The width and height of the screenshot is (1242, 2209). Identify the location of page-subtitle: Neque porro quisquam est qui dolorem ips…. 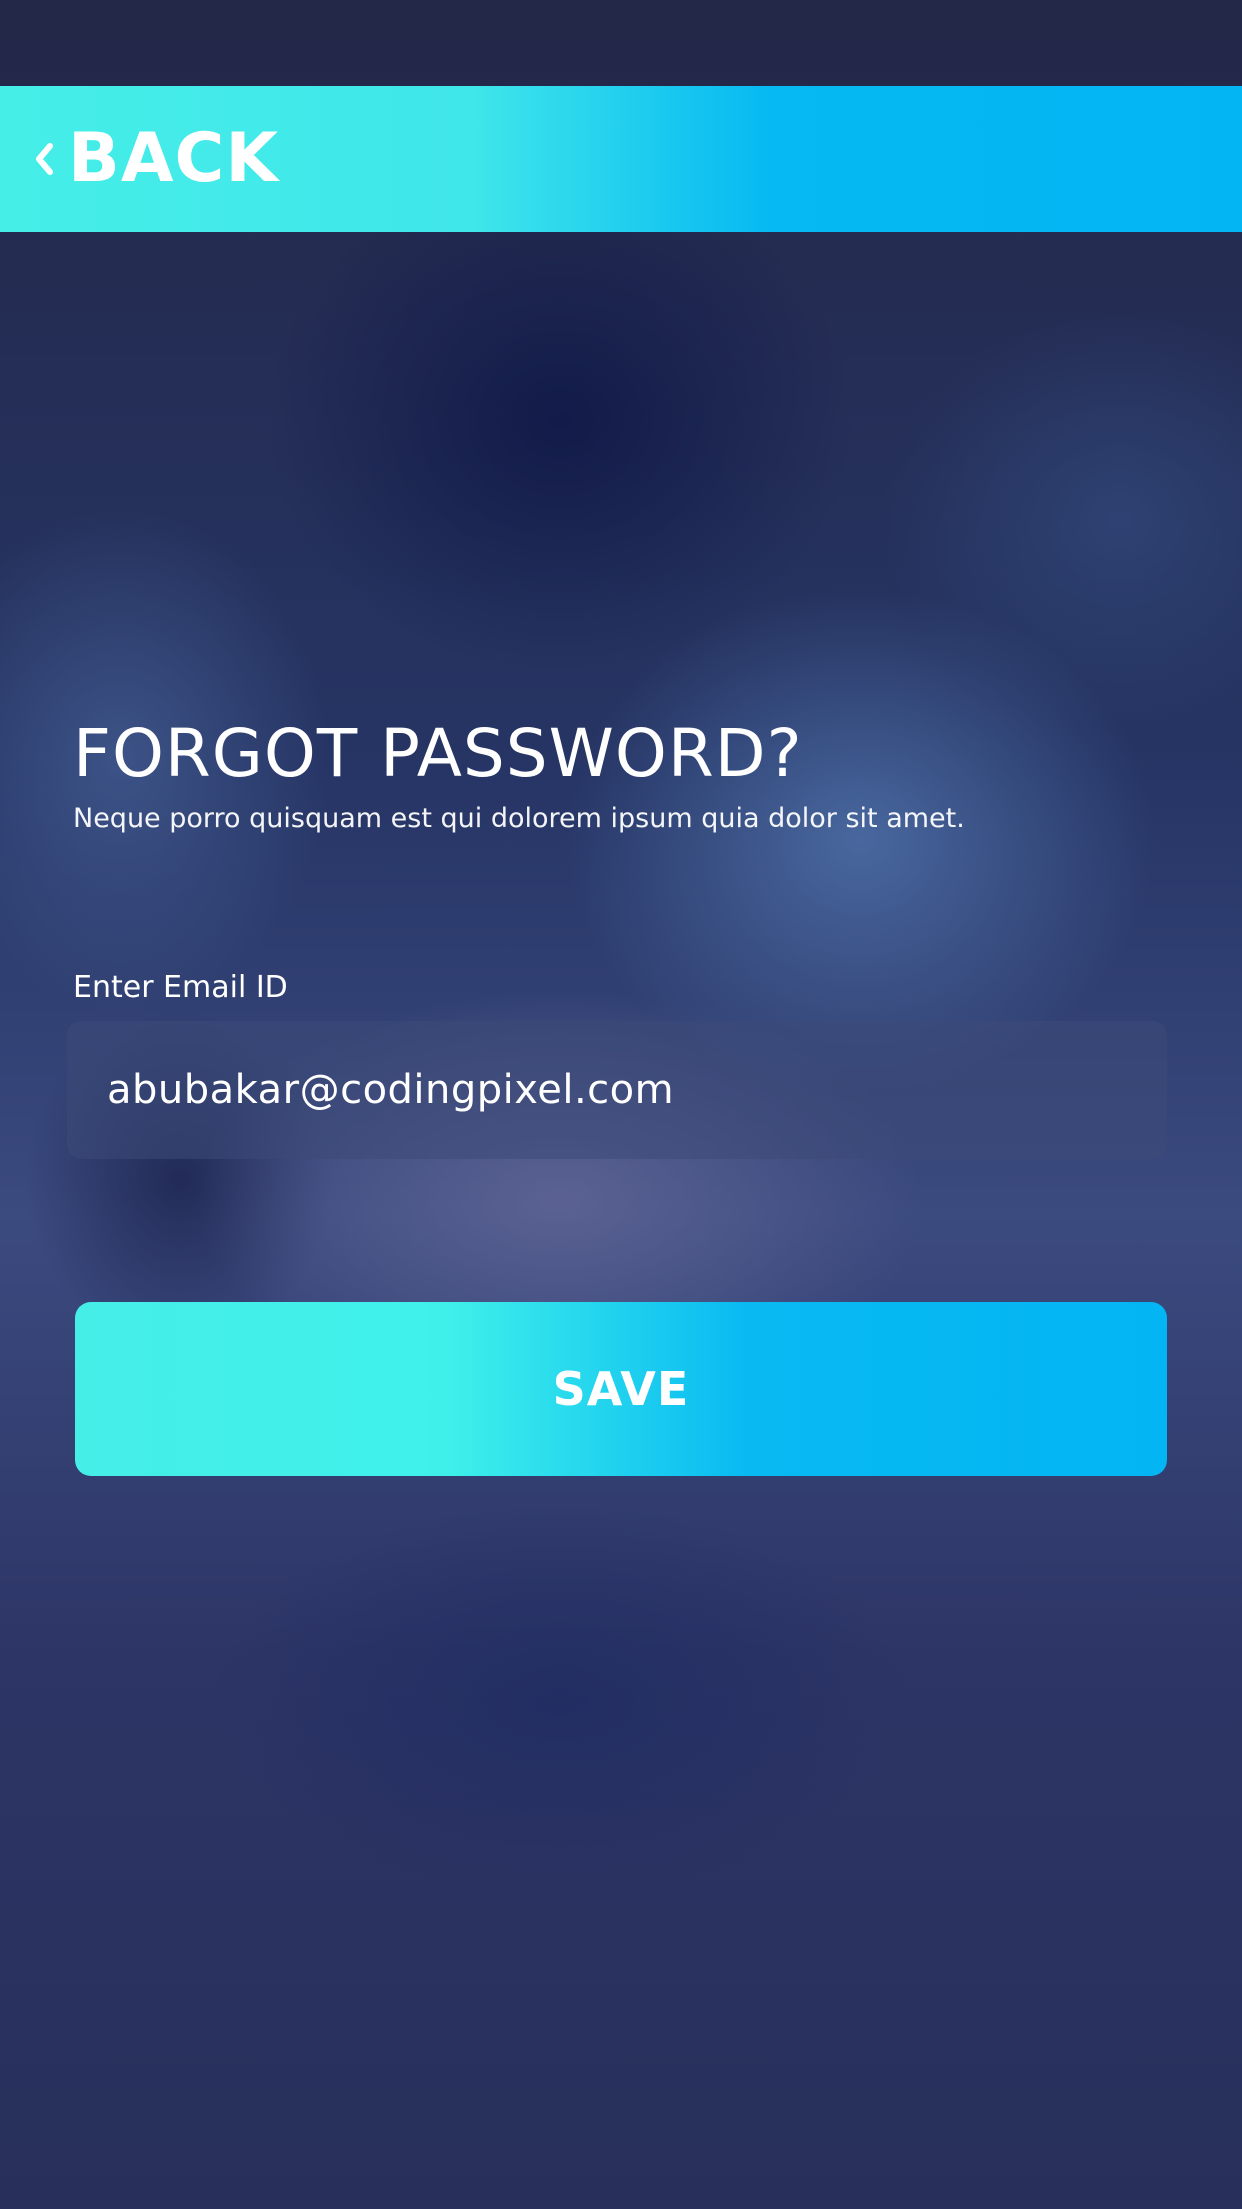
(519, 818).